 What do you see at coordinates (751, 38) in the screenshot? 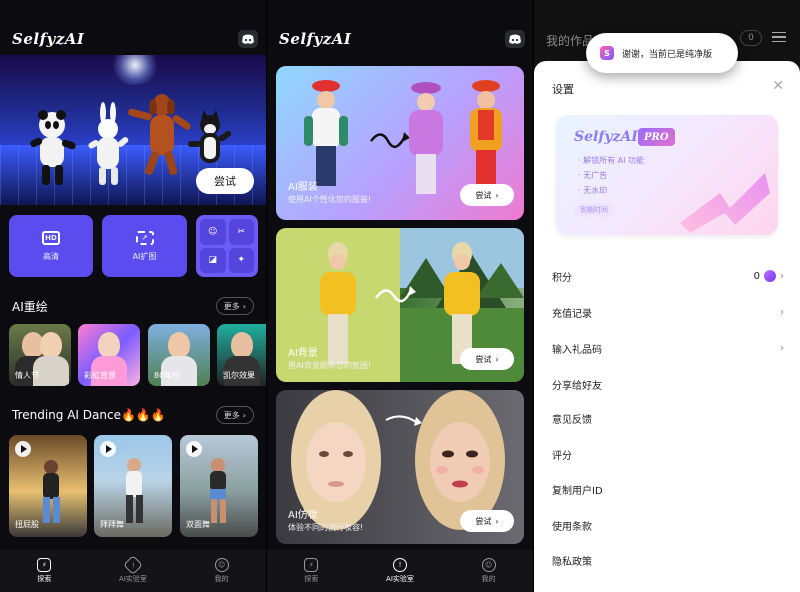
I see `works-count-badge: 0` at bounding box center [751, 38].